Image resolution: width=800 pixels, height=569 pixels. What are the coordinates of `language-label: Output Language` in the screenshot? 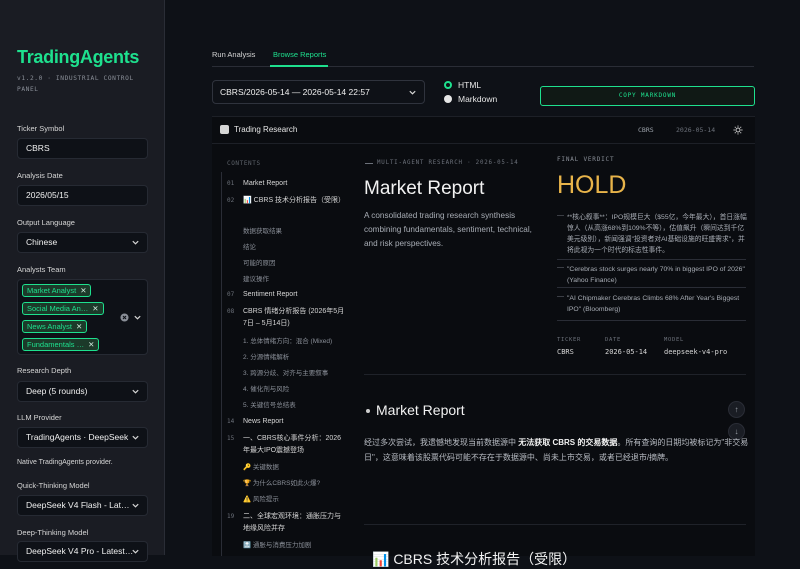 It's located at (46, 222).